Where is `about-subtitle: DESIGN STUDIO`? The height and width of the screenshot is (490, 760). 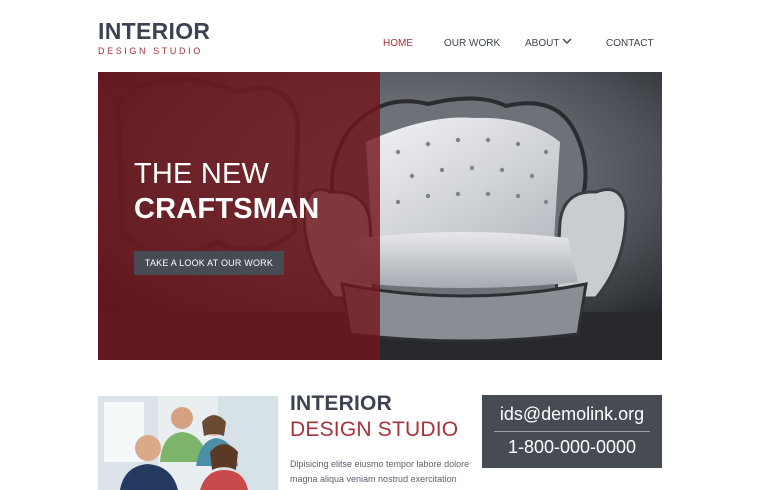
about-subtitle: DESIGN STUDIO is located at coordinates (374, 429).